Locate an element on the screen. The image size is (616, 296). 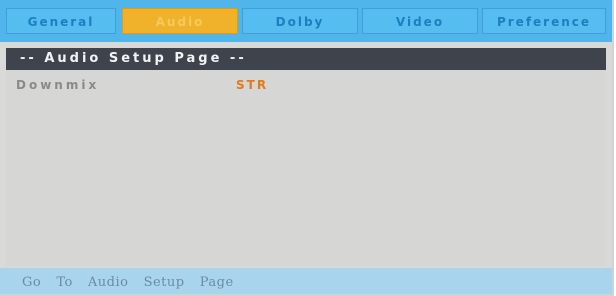
tab-dolby: Dolby is located at coordinates (300, 21).